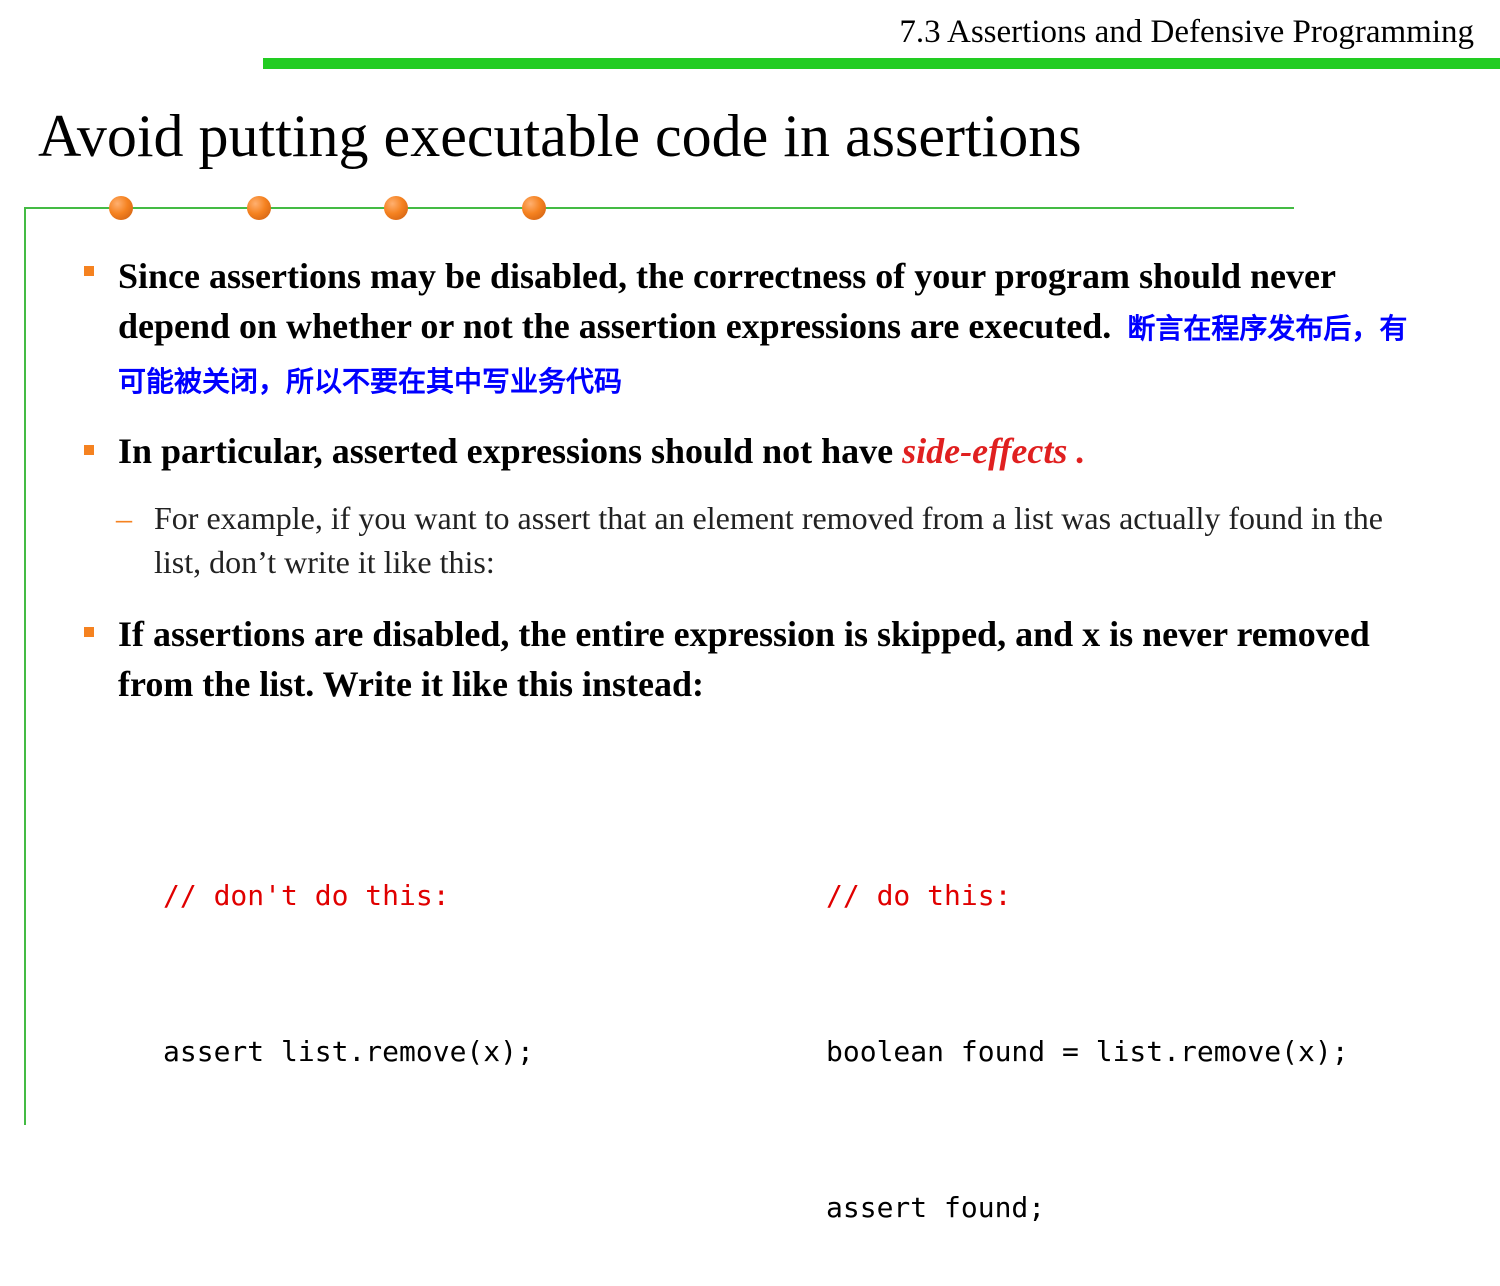 Image resolution: width=1500 pixels, height=1286 pixels. I want to click on code-comment: // don't do this:, so click(306, 895).